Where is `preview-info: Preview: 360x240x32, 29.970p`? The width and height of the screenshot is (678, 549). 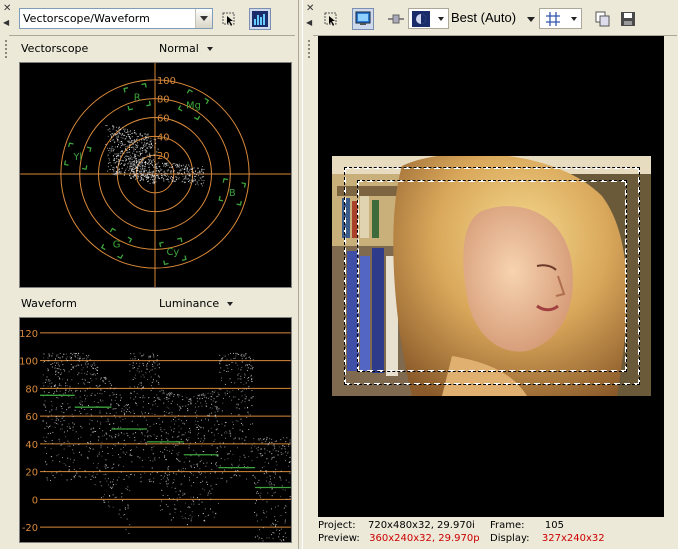 preview-info: Preview: 360x240x32, 29.970p is located at coordinates (399, 538).